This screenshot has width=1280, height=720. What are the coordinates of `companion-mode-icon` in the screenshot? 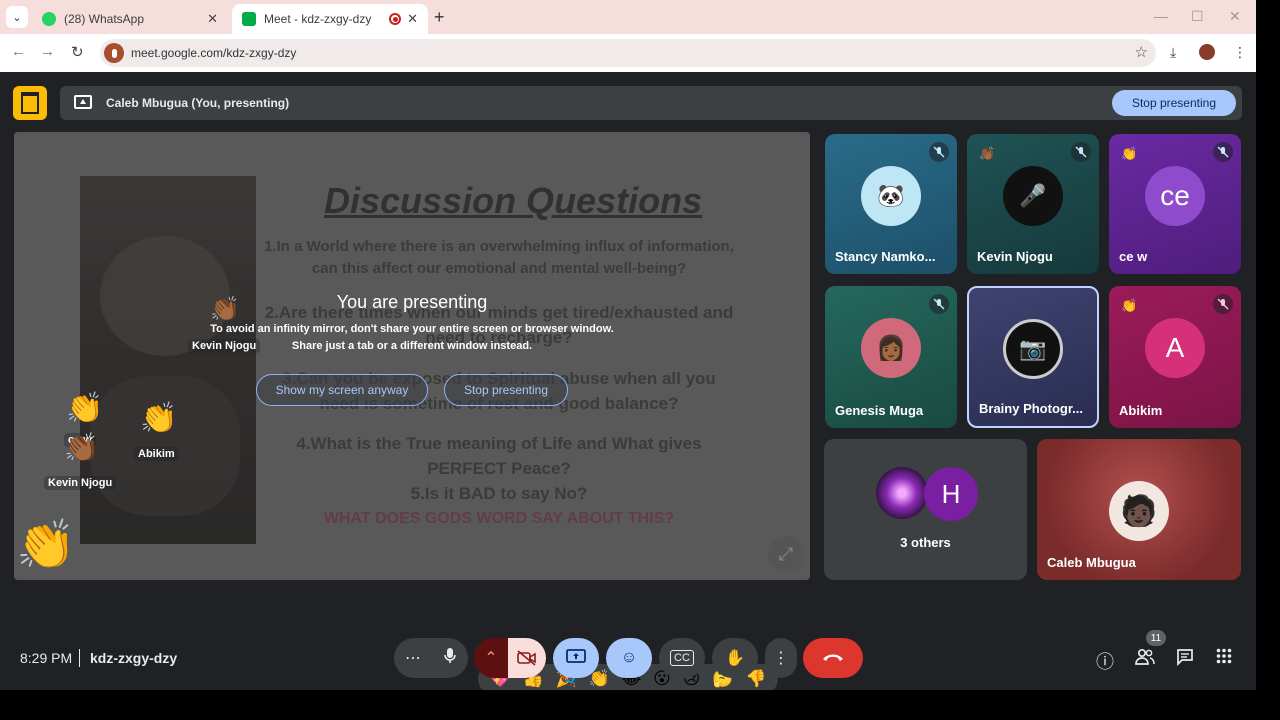 It's located at (30, 103).